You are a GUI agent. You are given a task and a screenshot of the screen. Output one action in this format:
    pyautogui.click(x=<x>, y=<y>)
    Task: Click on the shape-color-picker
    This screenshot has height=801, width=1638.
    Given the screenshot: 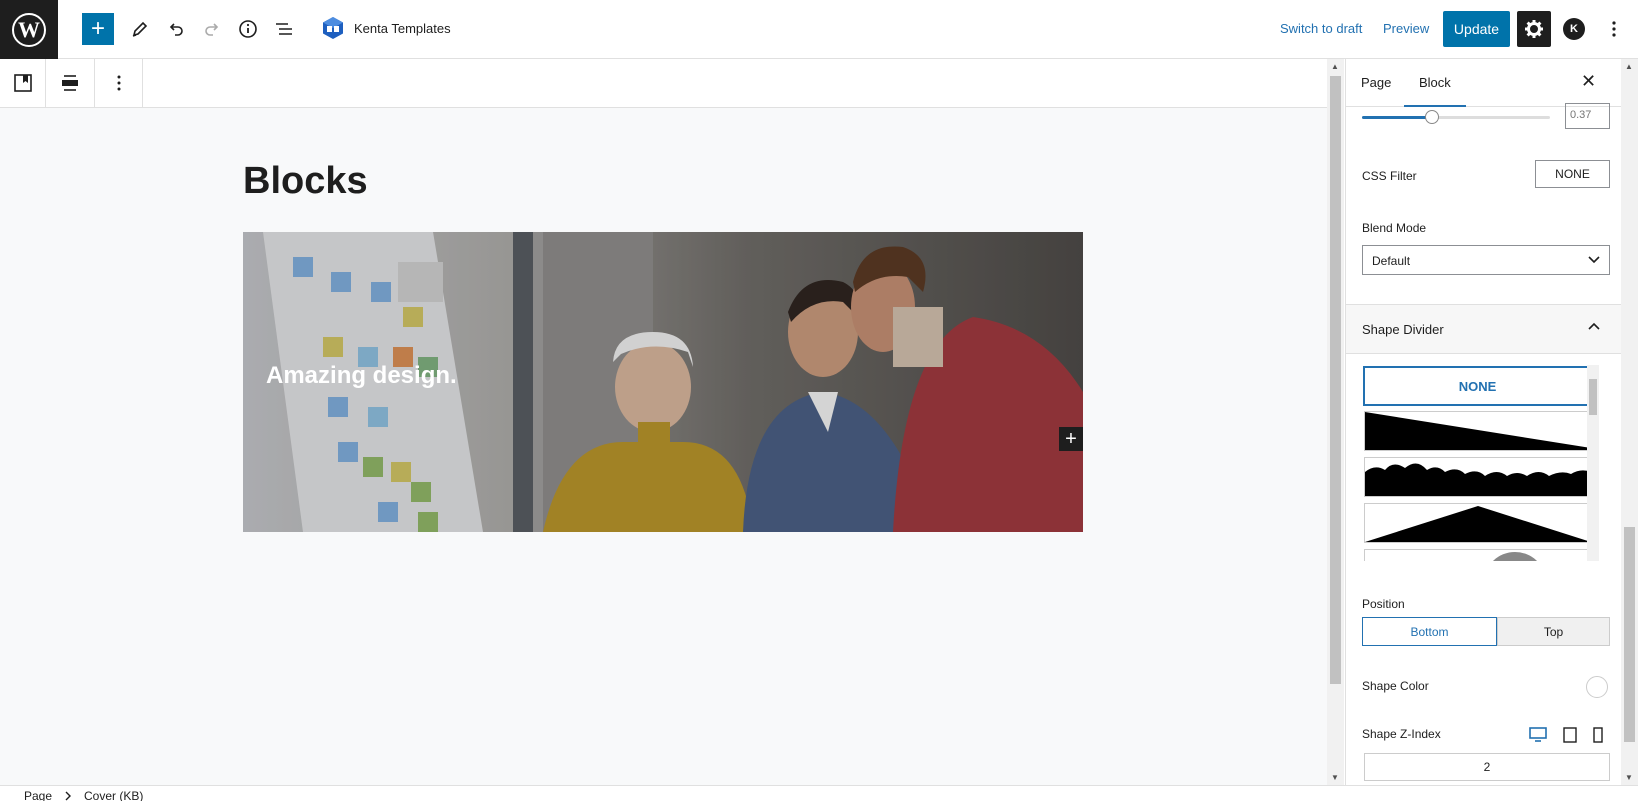 What is the action you would take?
    pyautogui.click(x=1597, y=687)
    